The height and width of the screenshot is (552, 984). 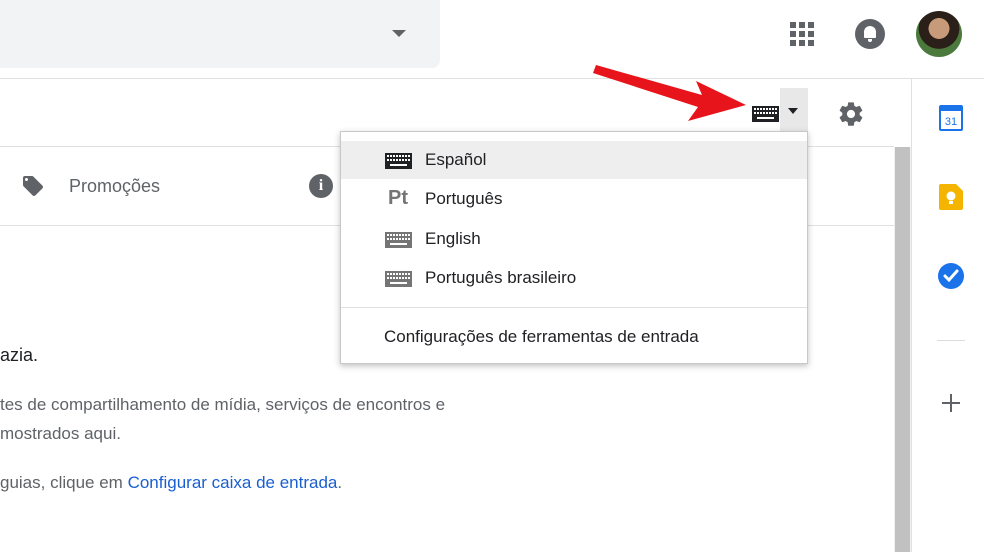 I want to click on info-icon: i, so click(x=321, y=186).